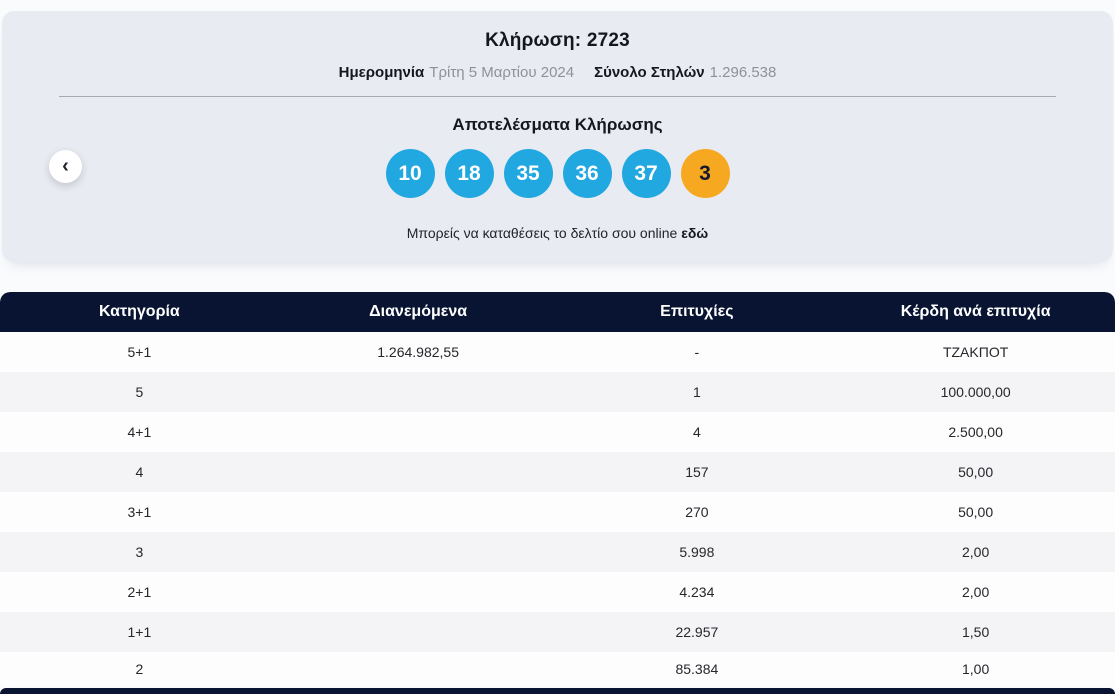 The height and width of the screenshot is (694, 1115). I want to click on table-cell: 22.957, so click(697, 632).